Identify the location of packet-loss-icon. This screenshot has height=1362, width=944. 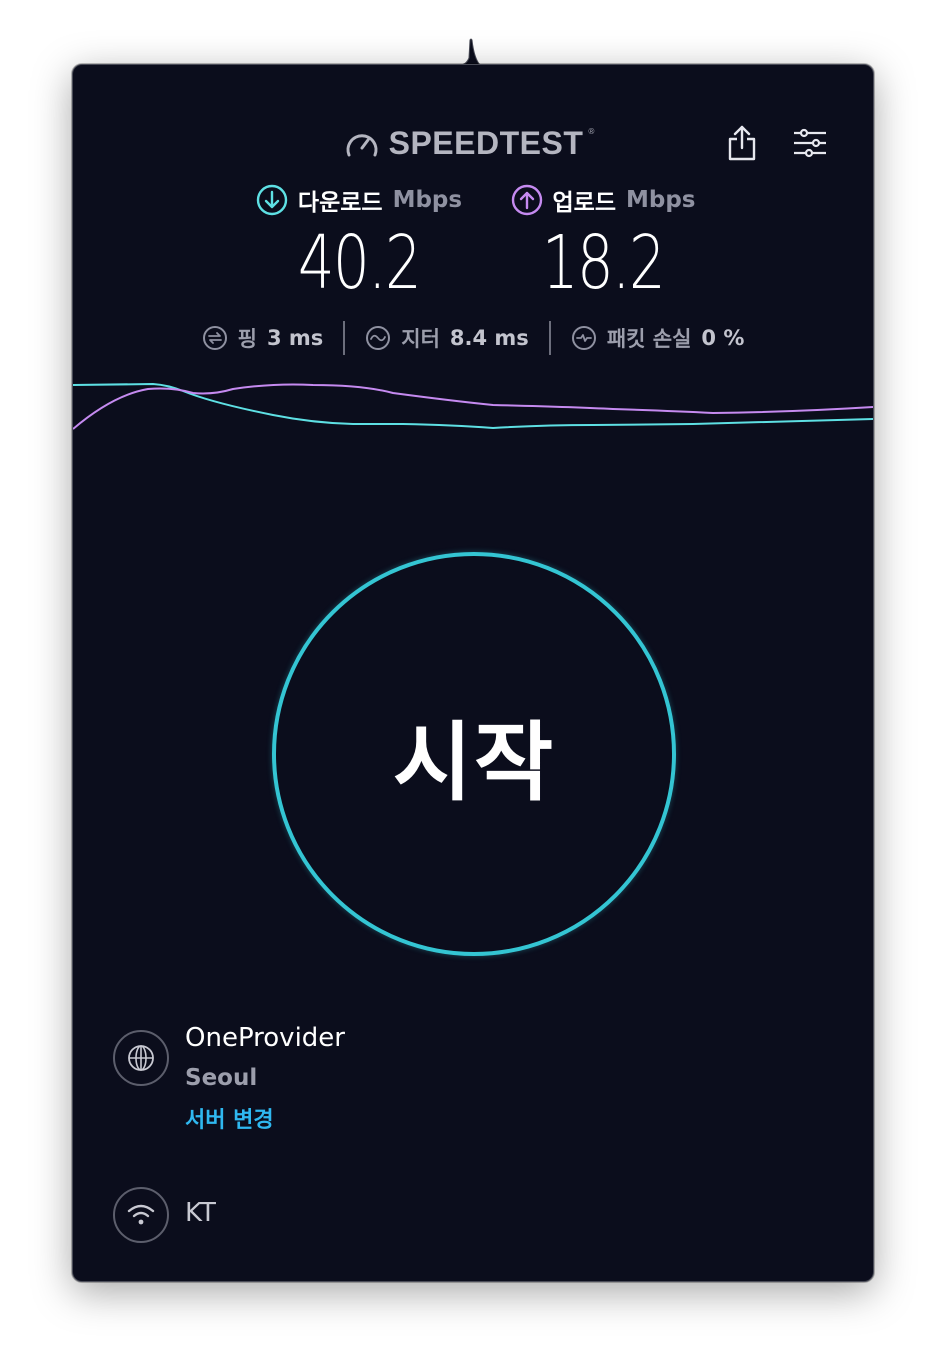
(583, 338).